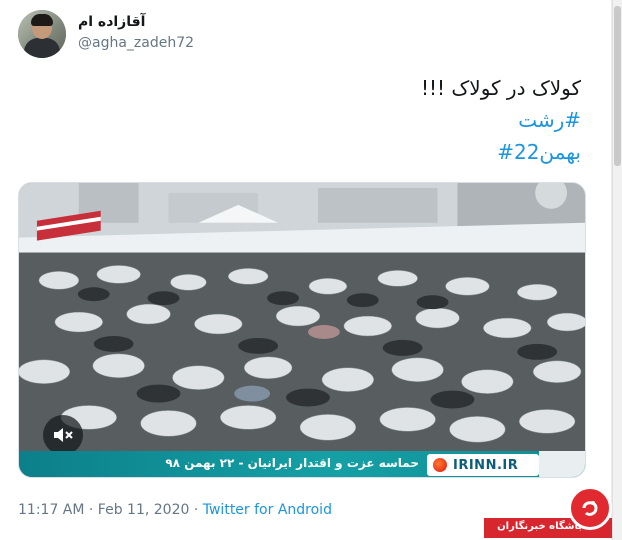  I want to click on channel-logo: IRINN.IR, so click(483, 465).